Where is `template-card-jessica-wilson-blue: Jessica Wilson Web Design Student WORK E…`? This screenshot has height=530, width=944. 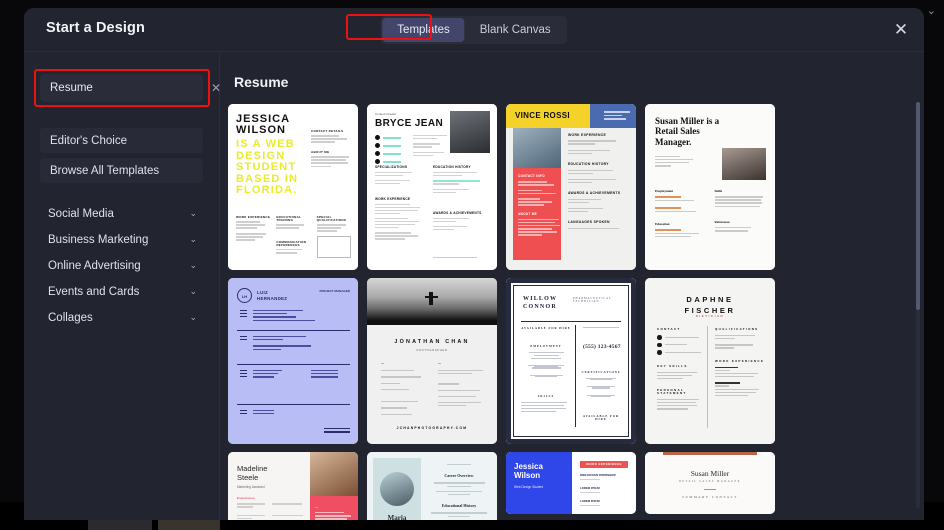
template-card-jessica-wilson-blue: Jessica Wilson Web Design Student WORK E… is located at coordinates (571, 483).